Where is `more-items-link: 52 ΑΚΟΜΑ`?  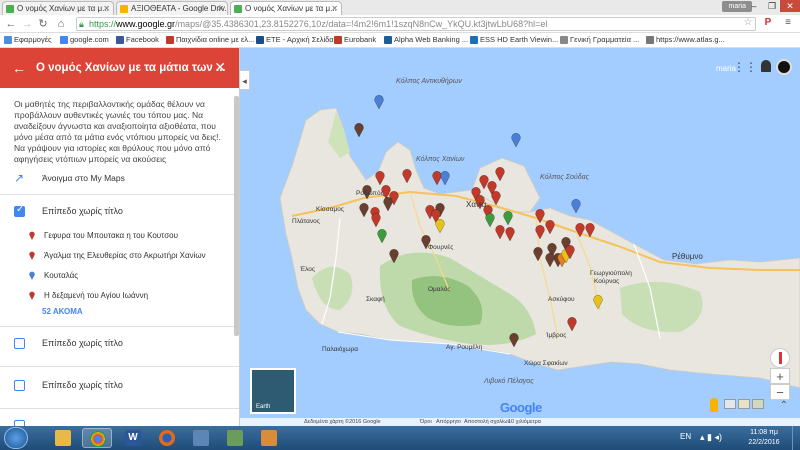
more-items-link: 52 ΑΚΟΜΑ is located at coordinates (62, 311).